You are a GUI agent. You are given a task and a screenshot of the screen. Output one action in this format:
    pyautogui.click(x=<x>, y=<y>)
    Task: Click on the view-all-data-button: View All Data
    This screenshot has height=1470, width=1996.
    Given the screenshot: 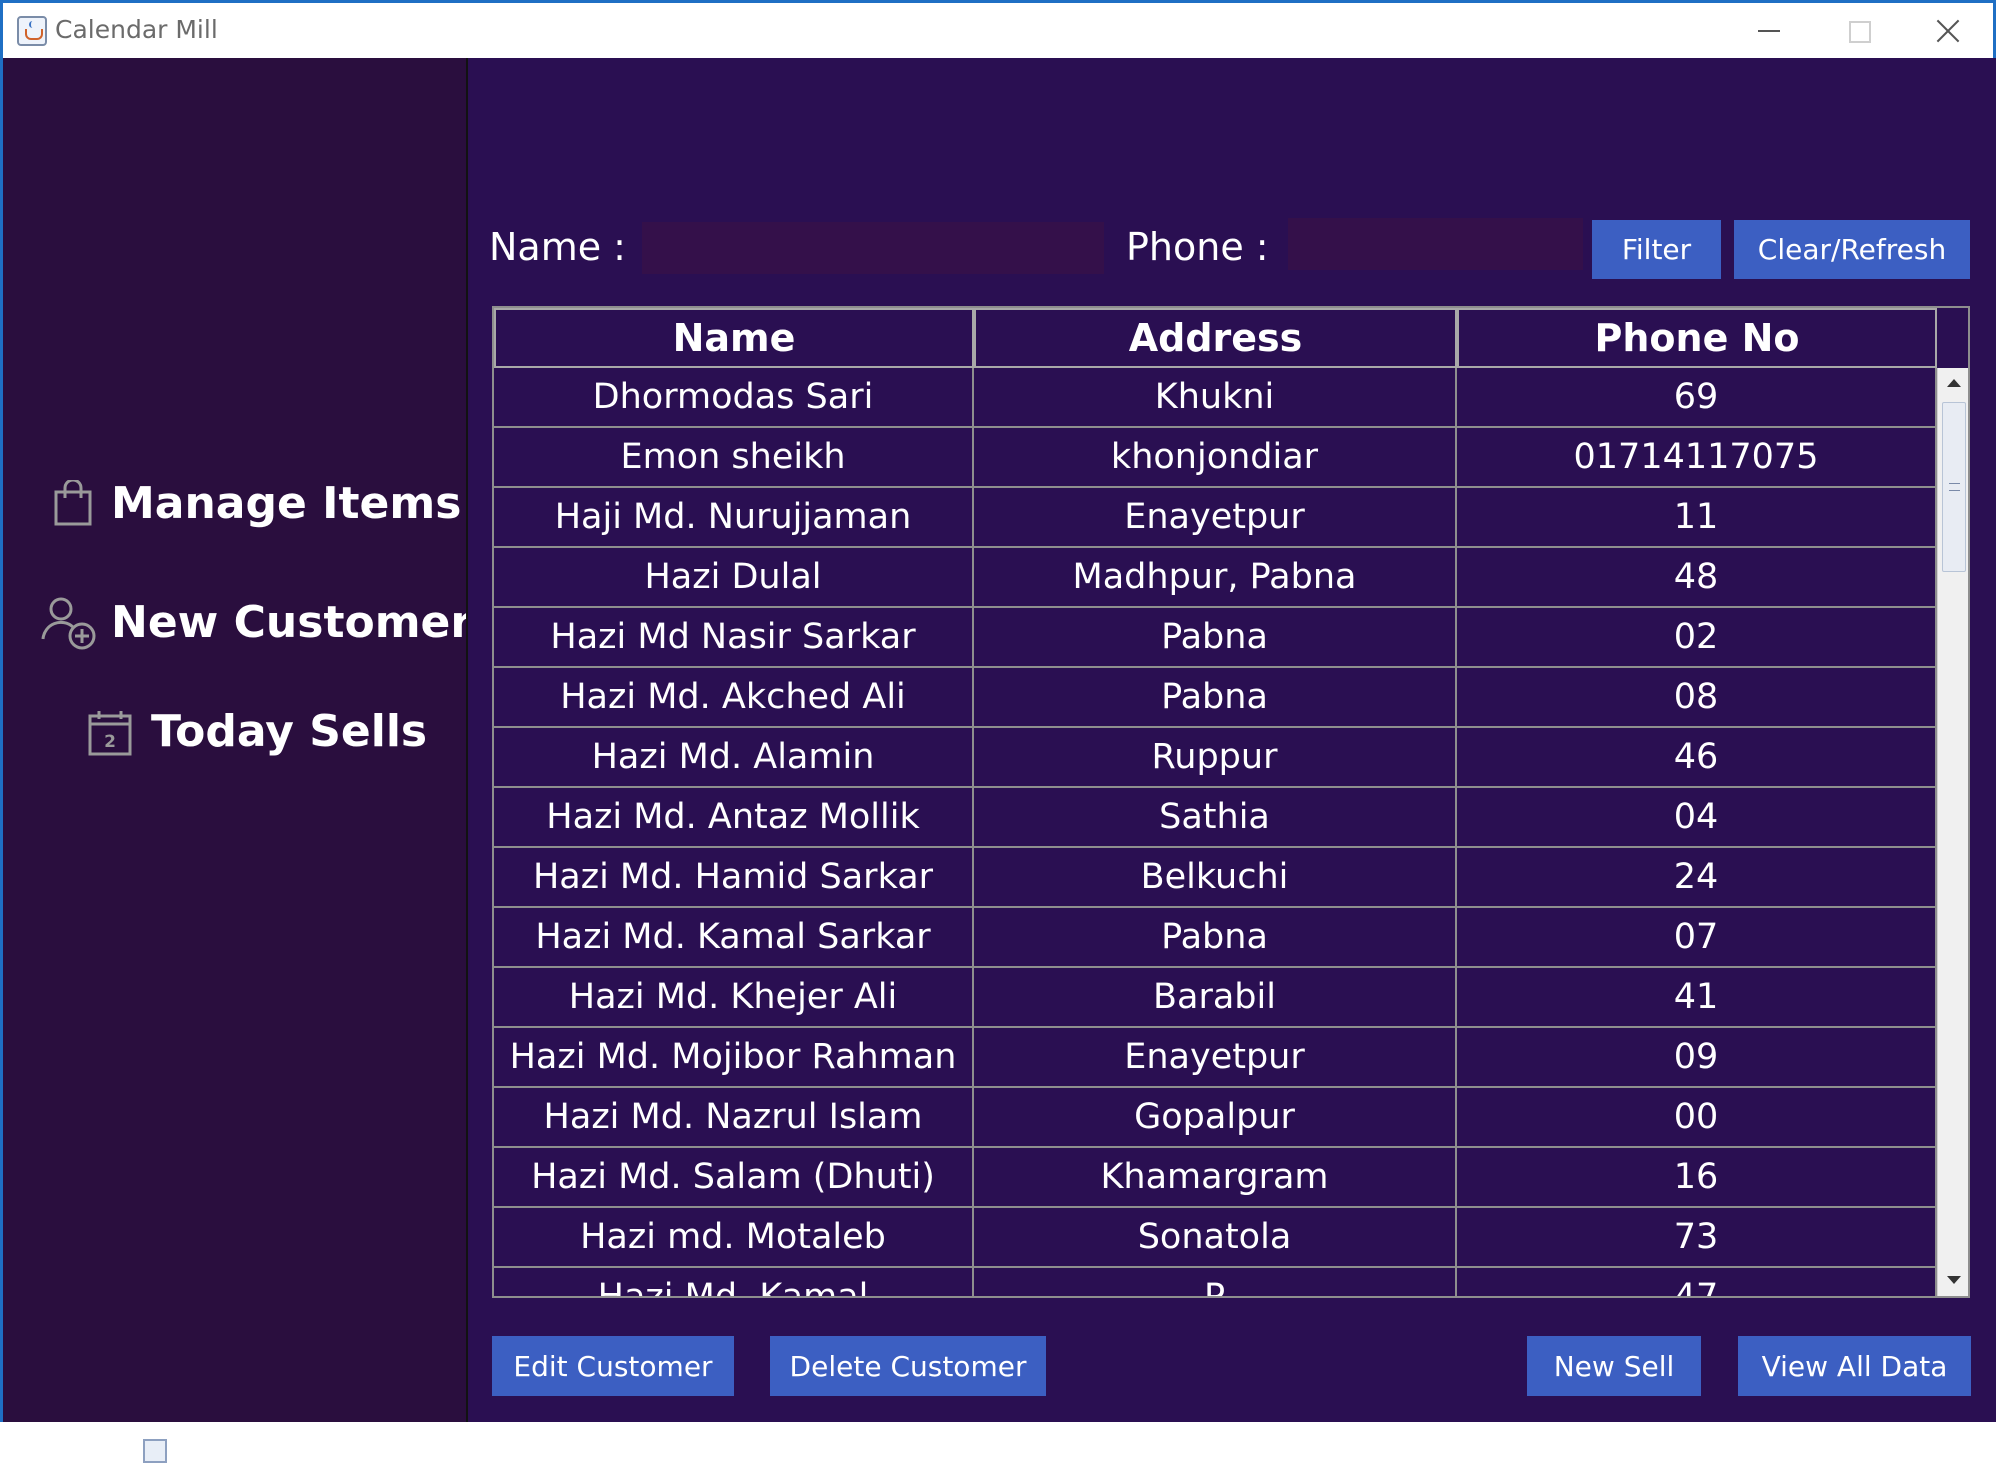 What is the action you would take?
    pyautogui.click(x=1854, y=1366)
    